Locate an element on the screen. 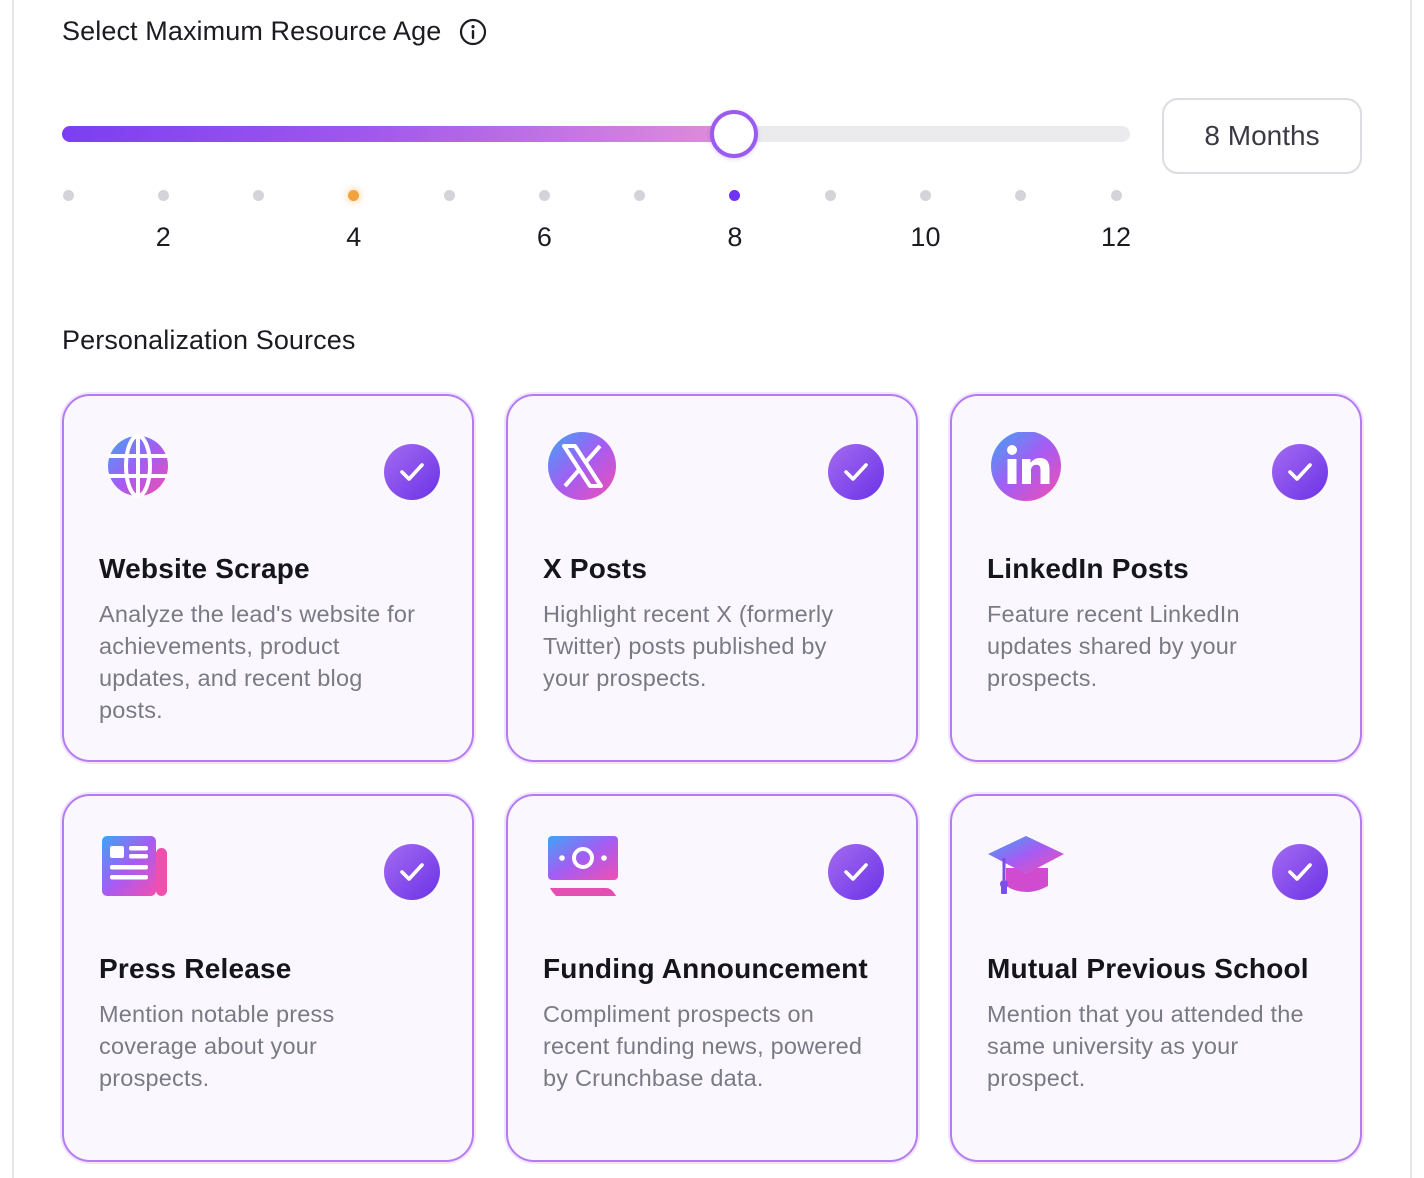  age-value-display: 8 Months is located at coordinates (1262, 136).